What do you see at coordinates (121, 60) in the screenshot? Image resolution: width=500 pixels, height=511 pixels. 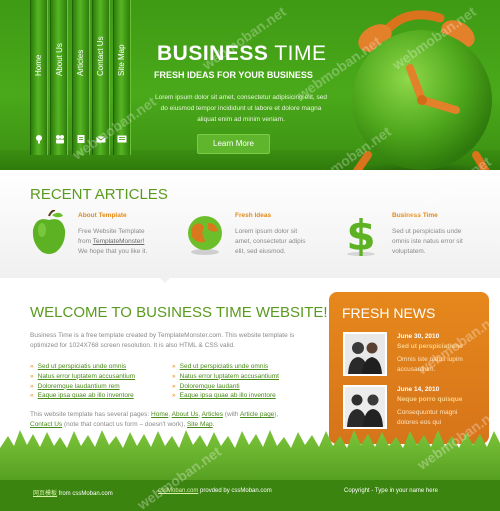 I see `nav-item-site-map: Site Map` at bounding box center [121, 60].